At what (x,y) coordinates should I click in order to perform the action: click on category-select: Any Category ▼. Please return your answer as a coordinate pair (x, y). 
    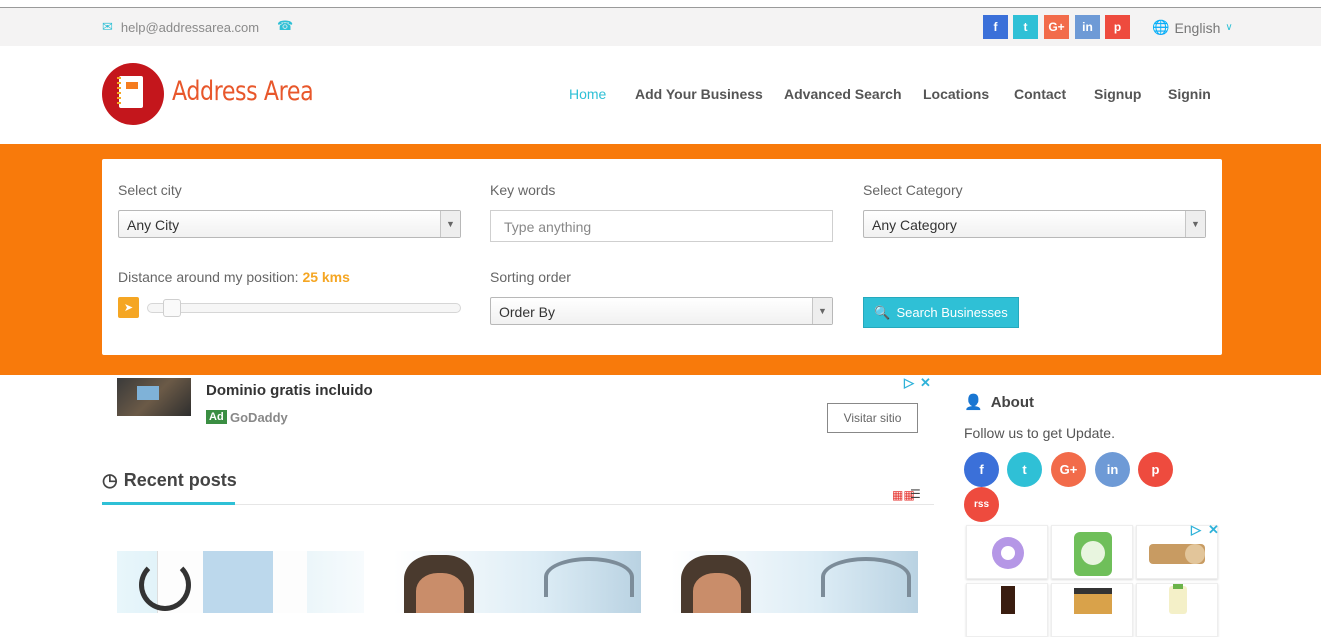
    Looking at the image, I should click on (1034, 224).